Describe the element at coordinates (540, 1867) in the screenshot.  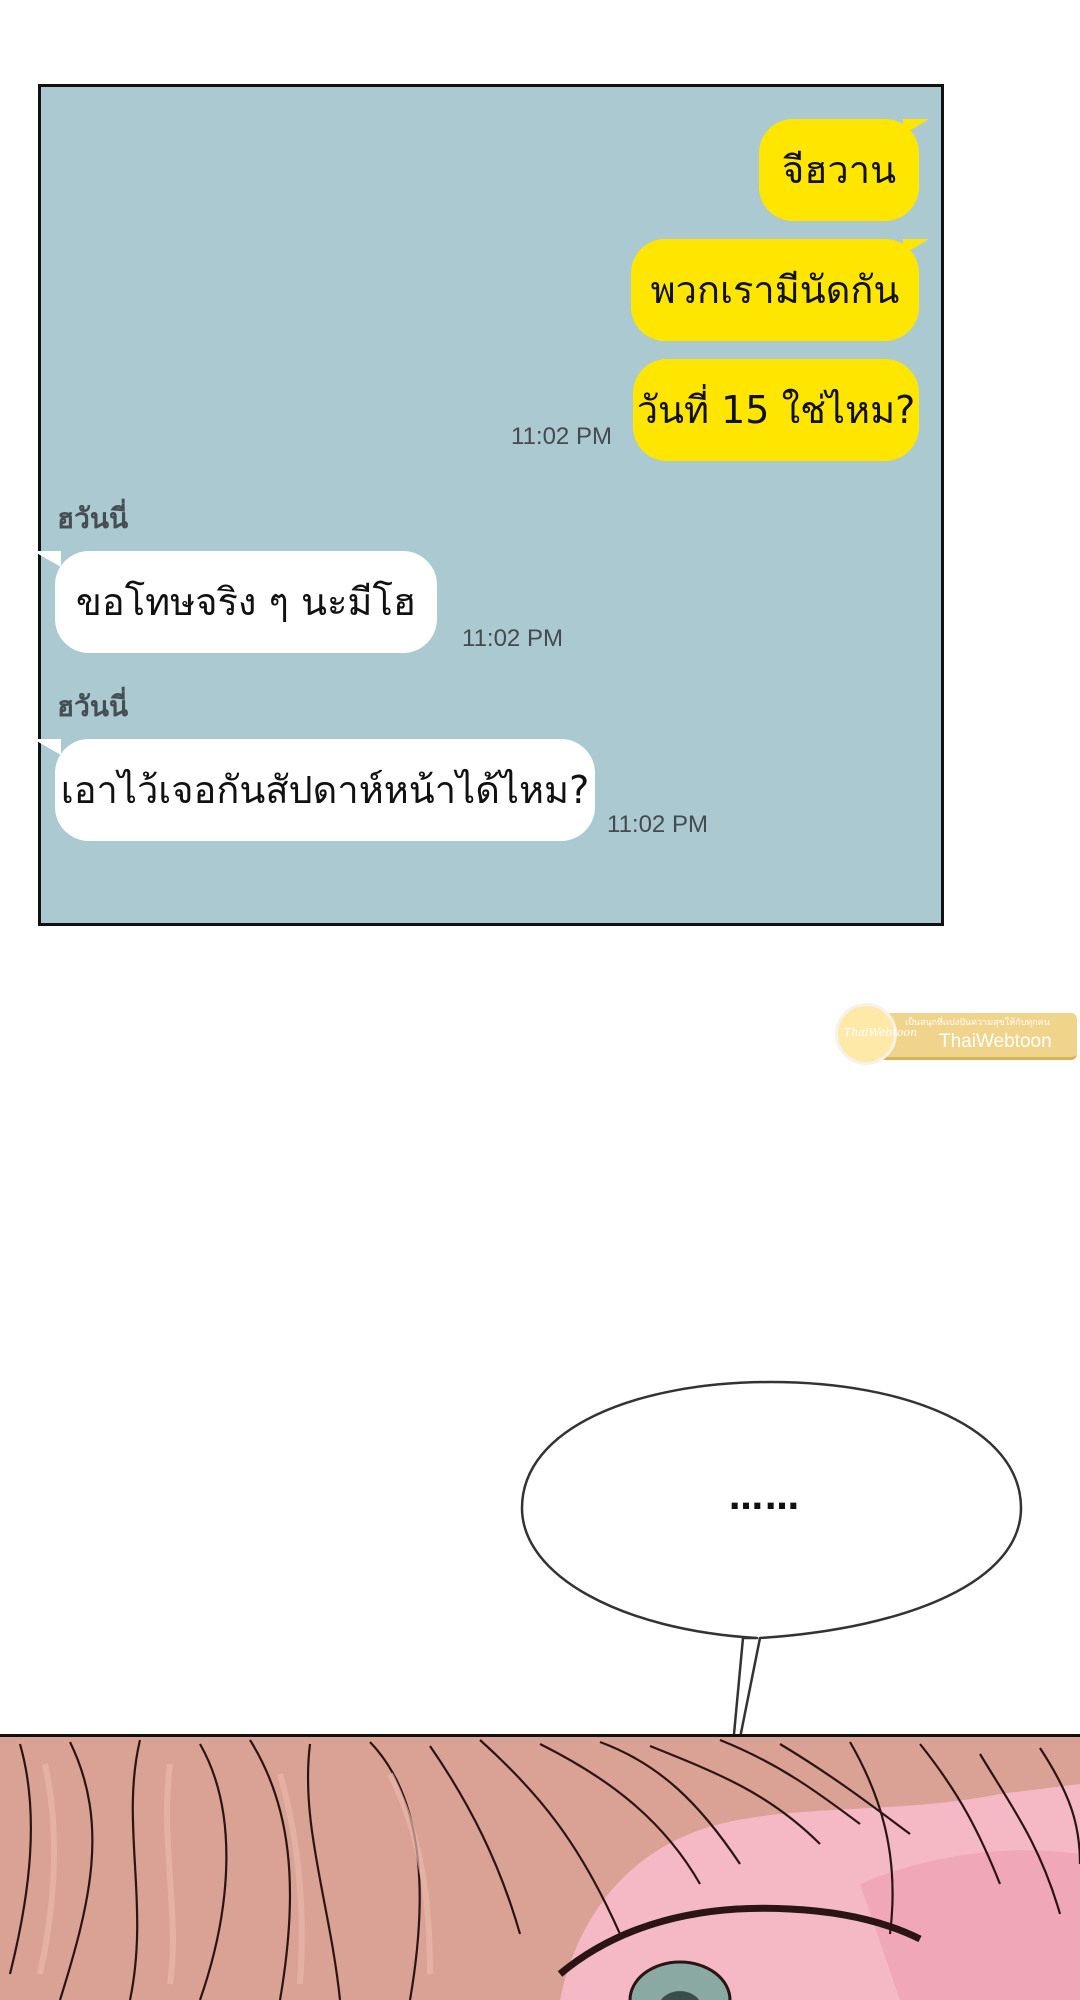
I see `illustration-eye-closeup` at that location.